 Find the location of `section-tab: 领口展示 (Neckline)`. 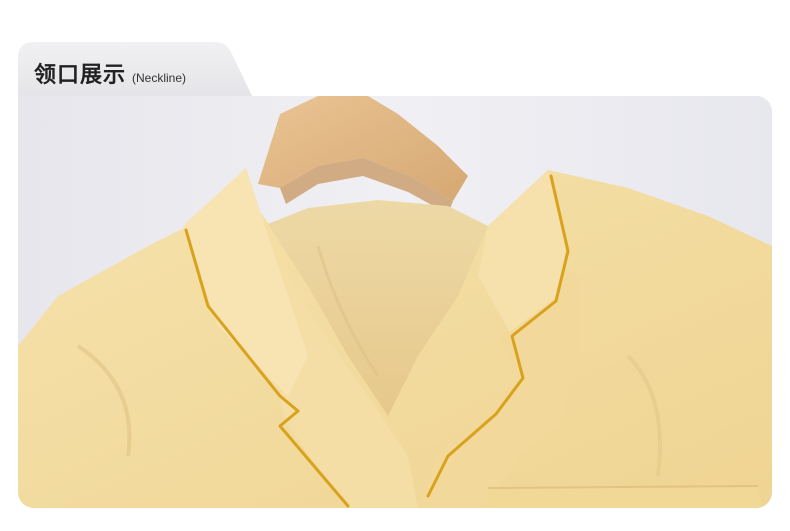

section-tab: 领口展示 (Neckline) is located at coordinates (136, 71).